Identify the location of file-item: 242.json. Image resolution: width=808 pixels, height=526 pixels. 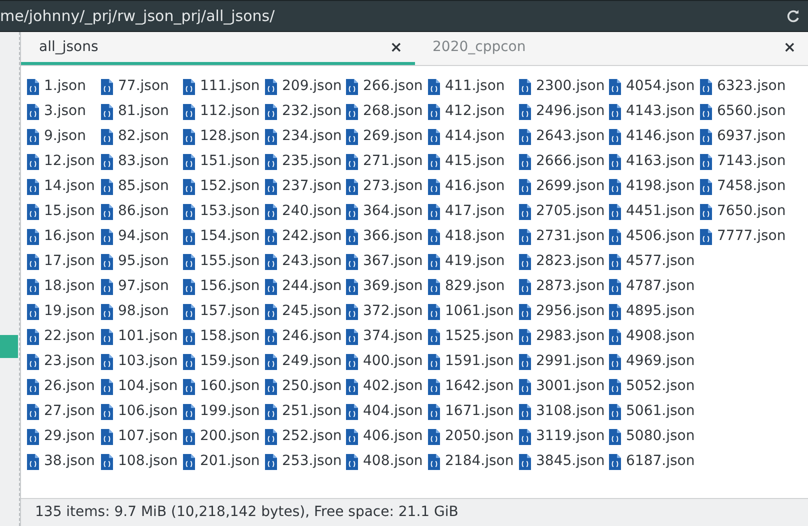
(303, 236).